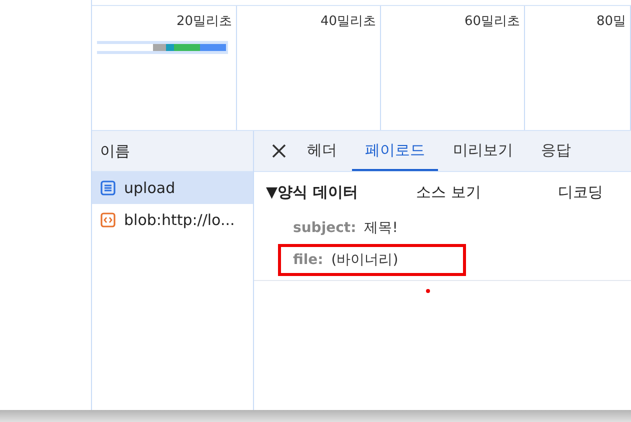 This screenshot has height=422, width=631. Describe the element at coordinates (395, 151) in the screenshot. I see `detail-tab: 페이로드` at that location.